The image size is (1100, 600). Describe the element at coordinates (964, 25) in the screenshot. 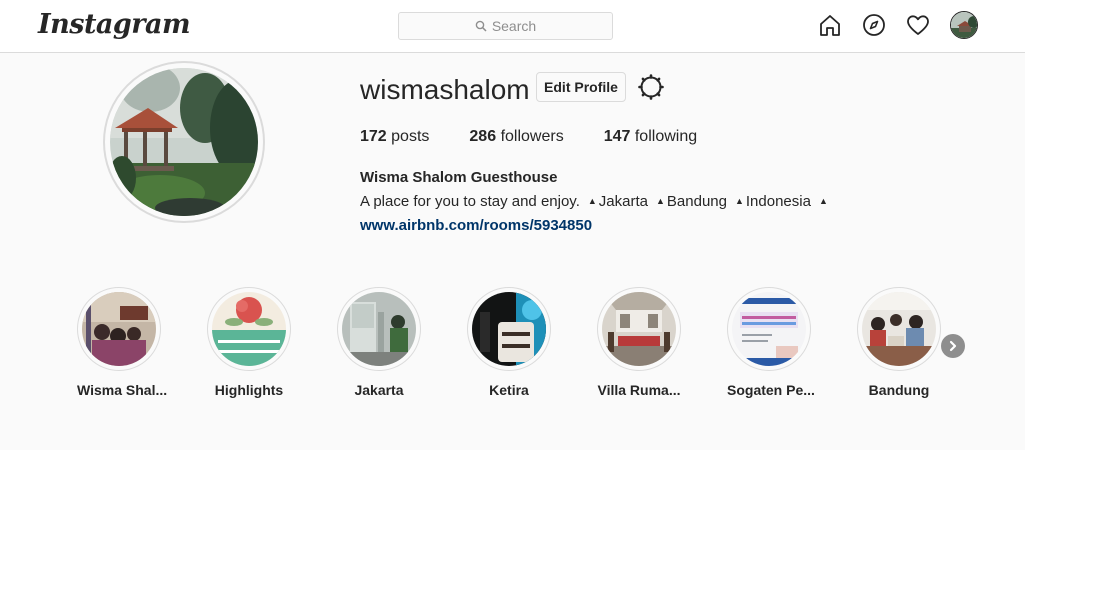

I see `profile-avatar-icon` at that location.